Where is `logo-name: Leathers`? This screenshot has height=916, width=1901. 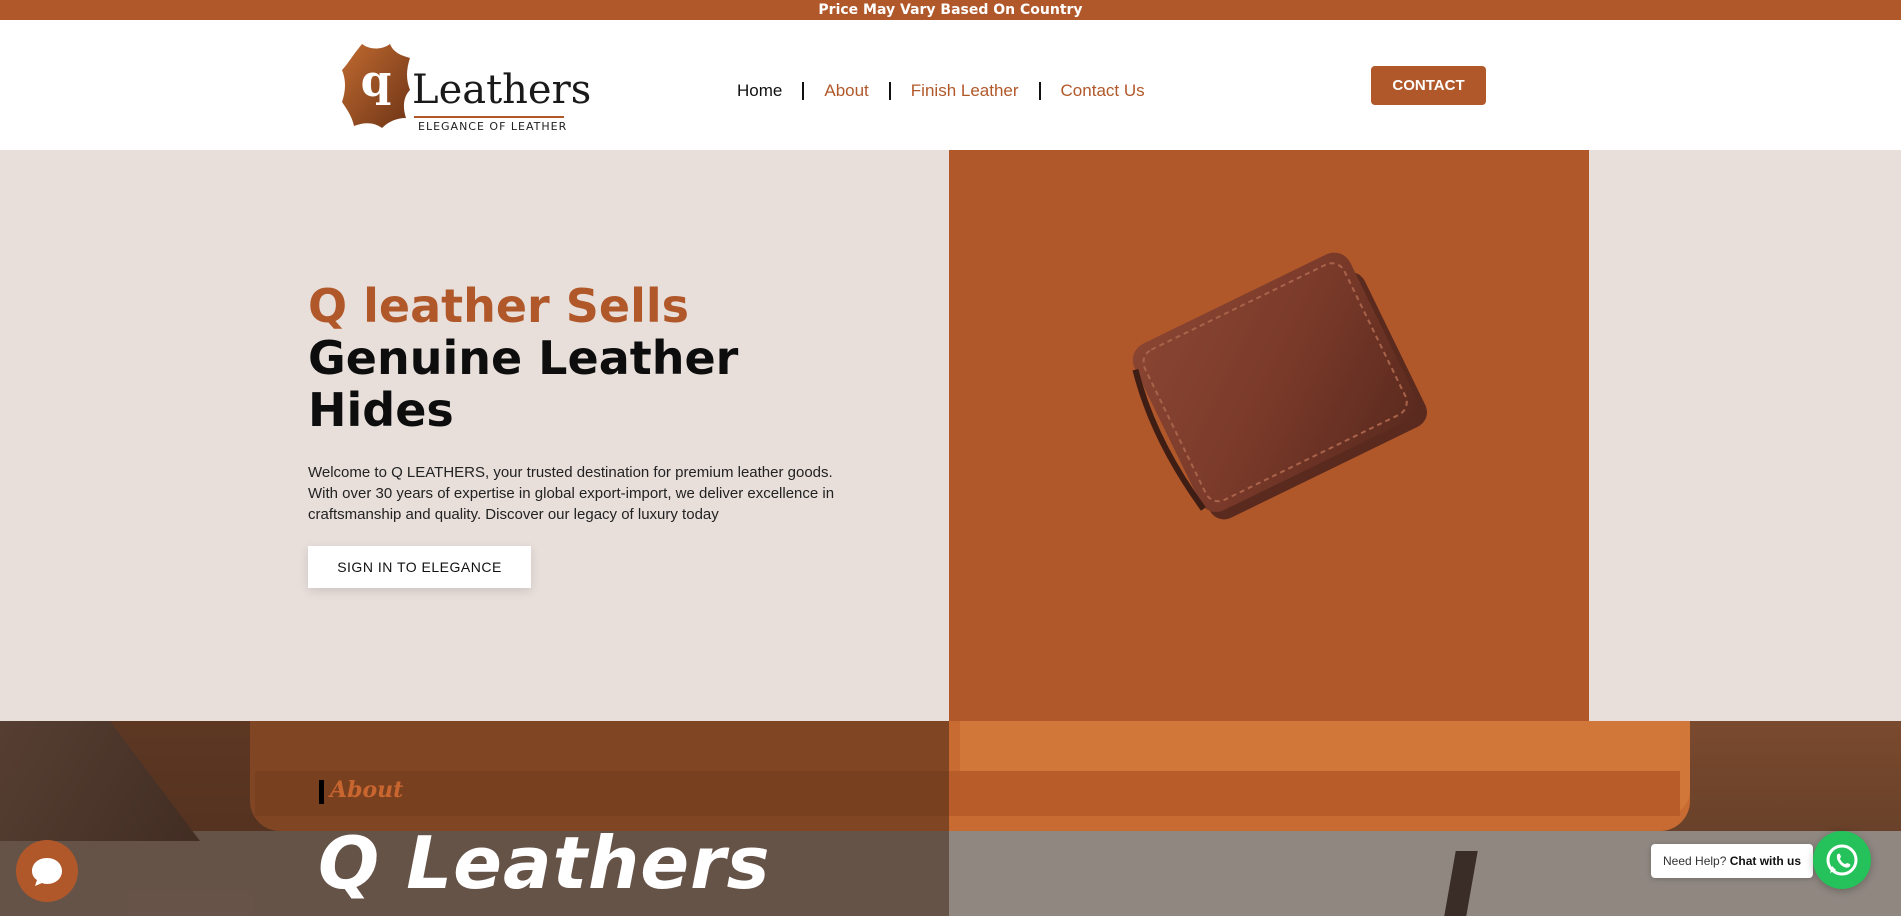
logo-name: Leathers is located at coordinates (502, 90).